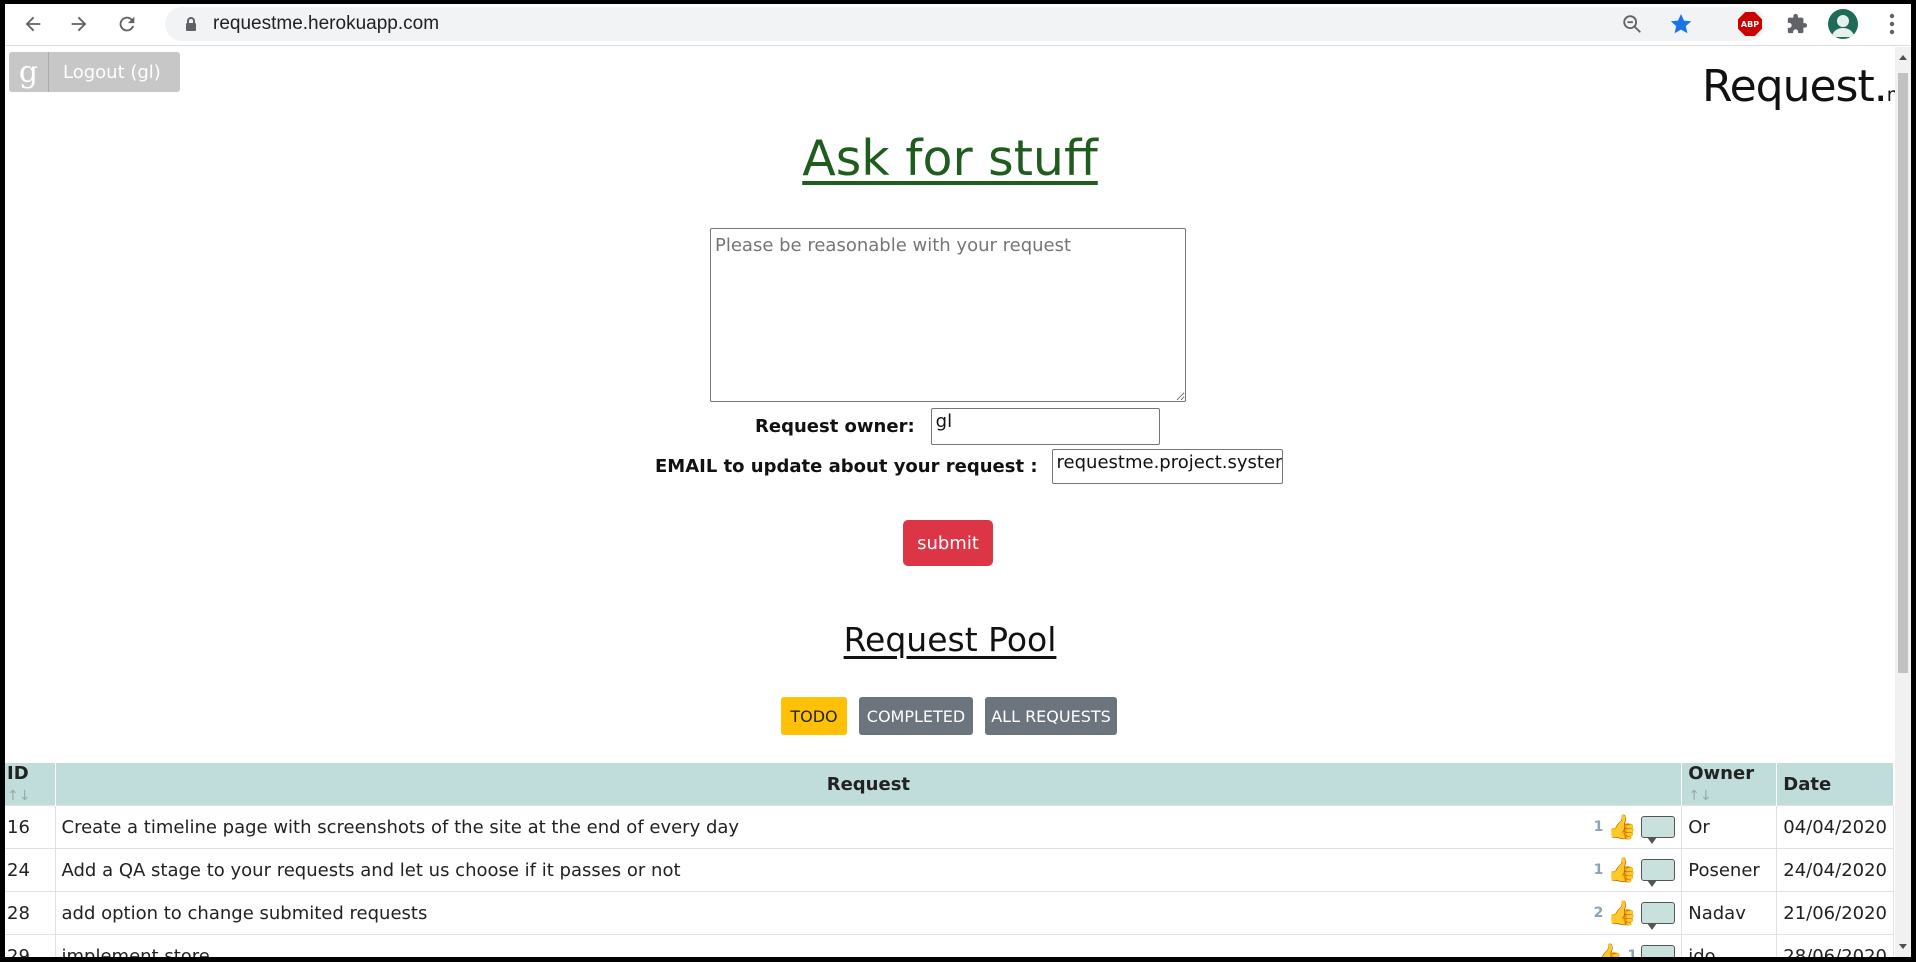  What do you see at coordinates (1729, 913) in the screenshot?
I see `row-owner: Nadav` at bounding box center [1729, 913].